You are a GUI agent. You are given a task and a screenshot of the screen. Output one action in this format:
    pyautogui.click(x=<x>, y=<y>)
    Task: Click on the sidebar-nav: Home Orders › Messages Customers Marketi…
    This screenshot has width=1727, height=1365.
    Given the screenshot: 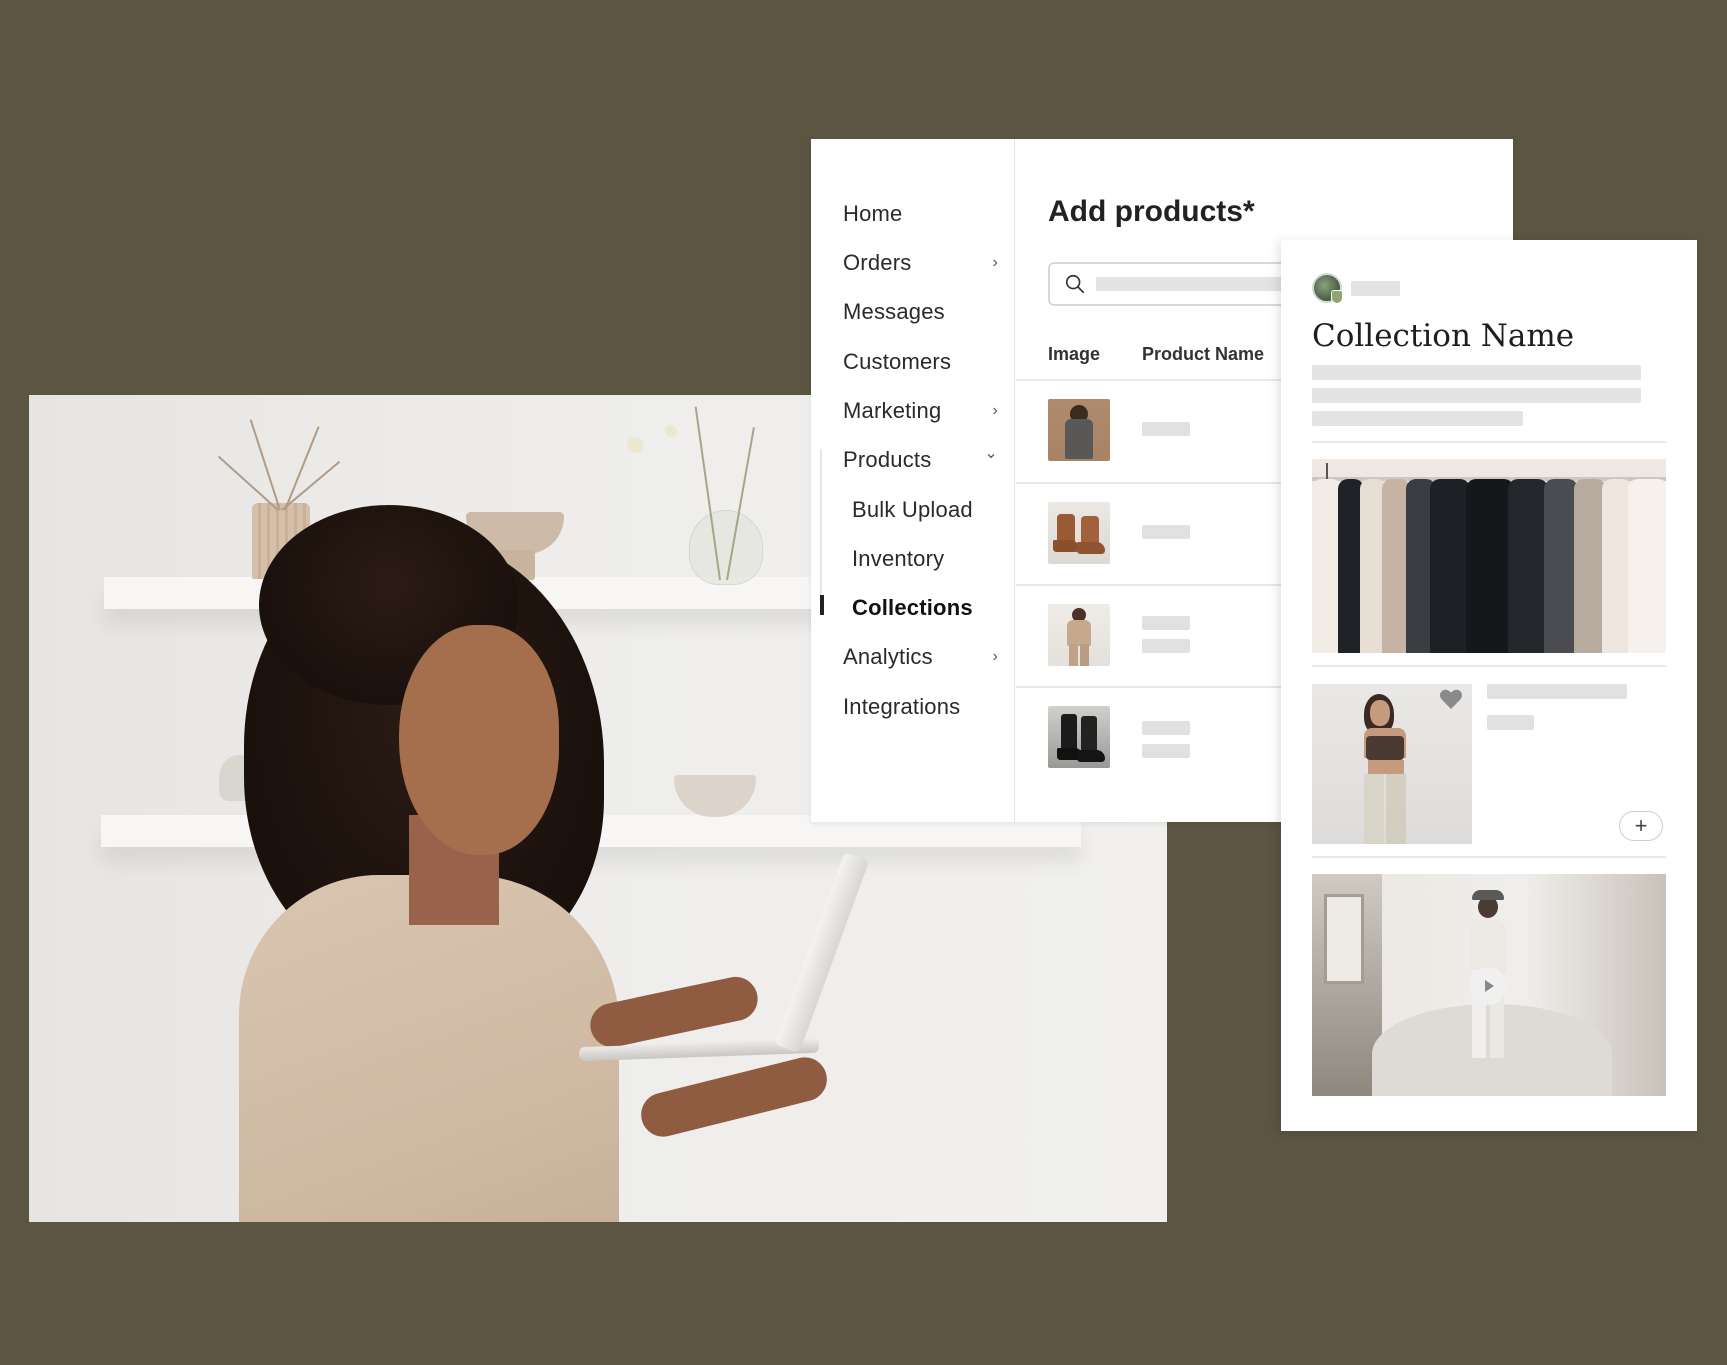 What is the action you would take?
    pyautogui.click(x=913, y=480)
    